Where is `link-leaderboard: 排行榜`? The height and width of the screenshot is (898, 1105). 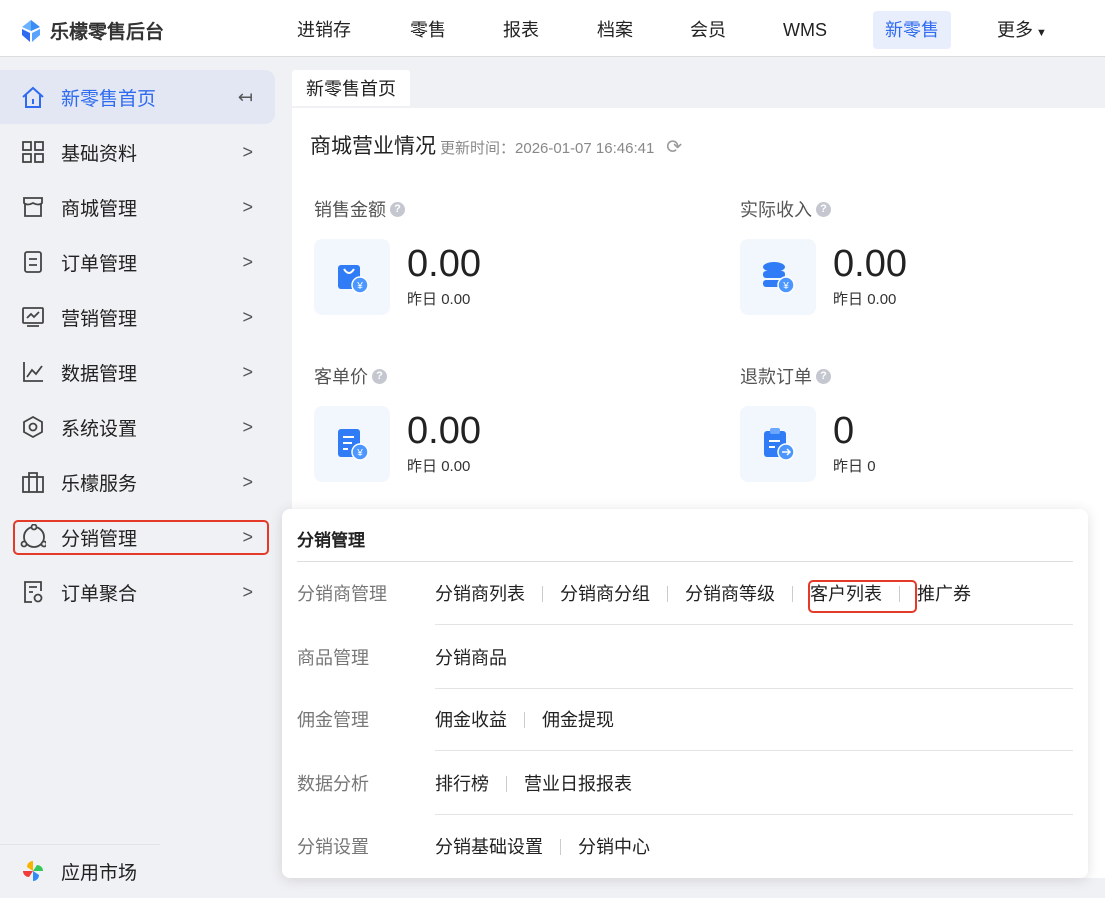 link-leaderboard: 排行榜 is located at coordinates (462, 784).